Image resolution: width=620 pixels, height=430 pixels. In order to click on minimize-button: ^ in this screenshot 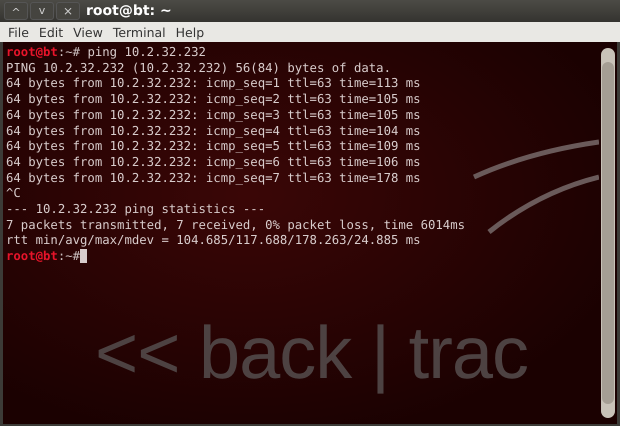, I will do `click(16, 11)`.